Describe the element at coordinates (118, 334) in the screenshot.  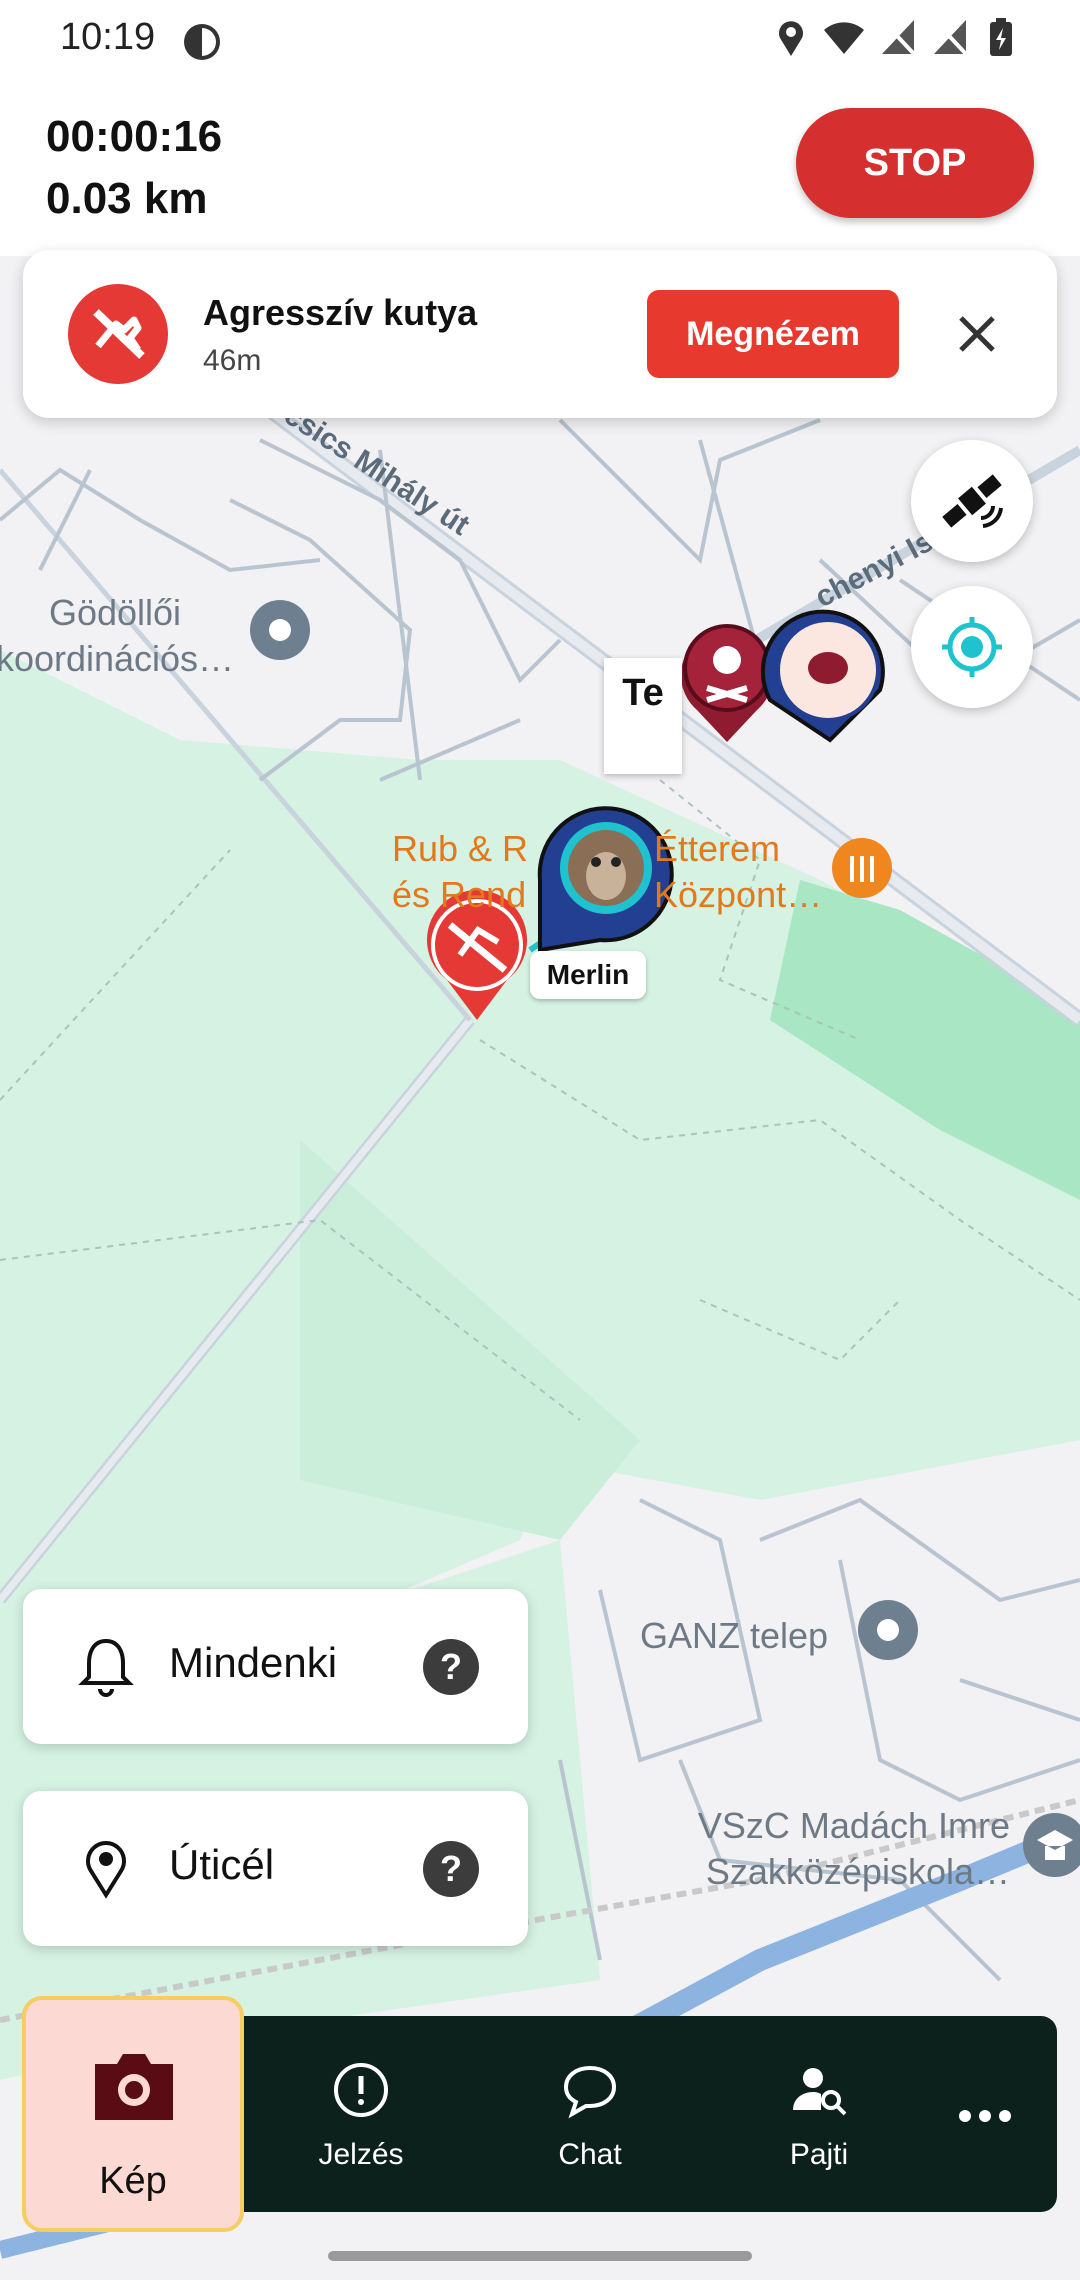
I see `aggressive-dog-icon` at that location.